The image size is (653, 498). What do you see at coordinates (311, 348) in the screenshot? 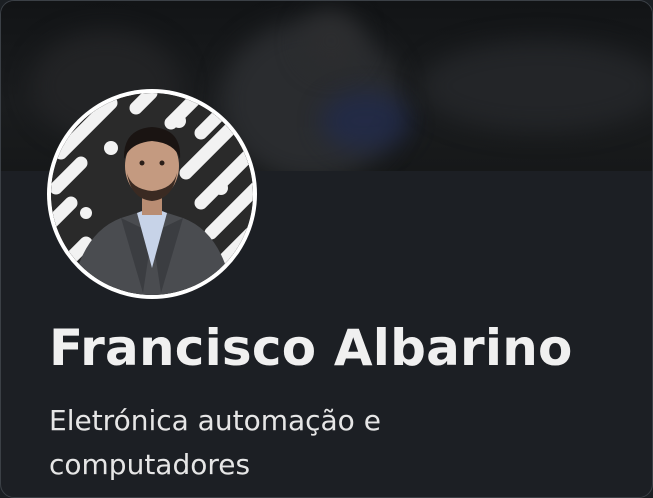
I see `profile-name: Francisco Albarino` at bounding box center [311, 348].